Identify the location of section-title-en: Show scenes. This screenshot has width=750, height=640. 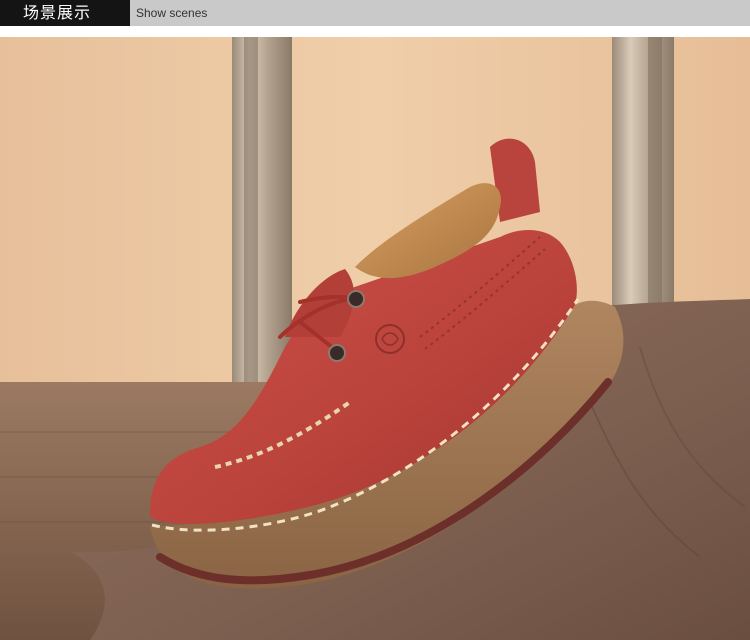
(172, 13).